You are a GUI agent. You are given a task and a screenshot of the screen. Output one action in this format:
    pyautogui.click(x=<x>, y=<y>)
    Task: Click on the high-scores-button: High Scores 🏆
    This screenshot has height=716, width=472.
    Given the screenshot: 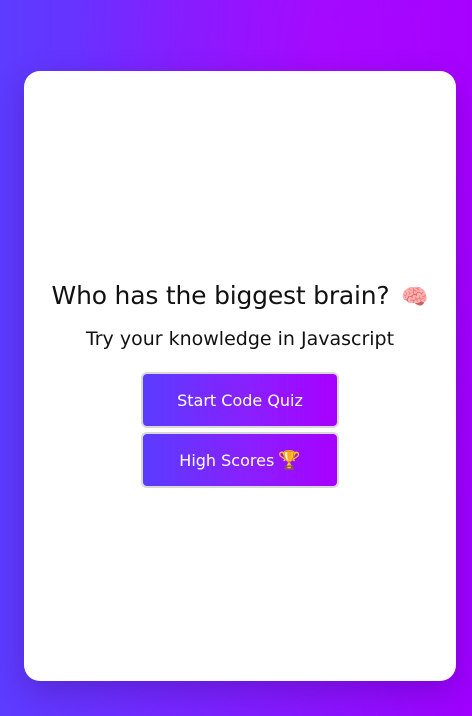 What is the action you would take?
    pyautogui.click(x=240, y=460)
    